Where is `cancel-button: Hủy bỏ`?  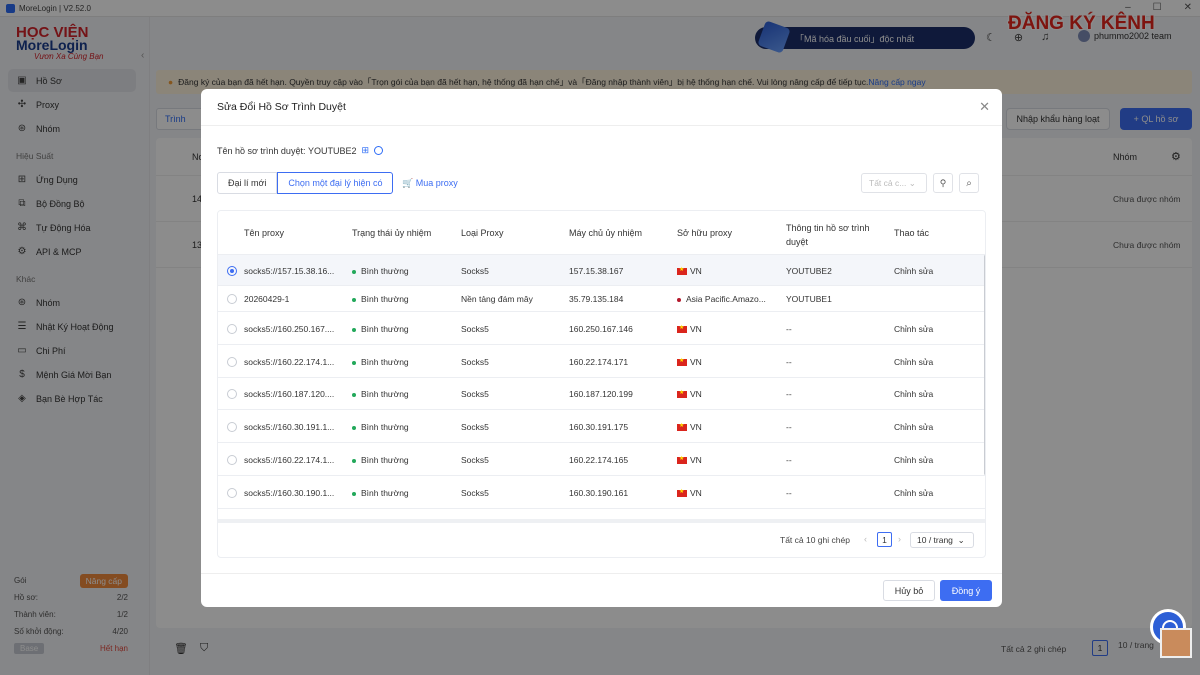 cancel-button: Hủy bỏ is located at coordinates (909, 590).